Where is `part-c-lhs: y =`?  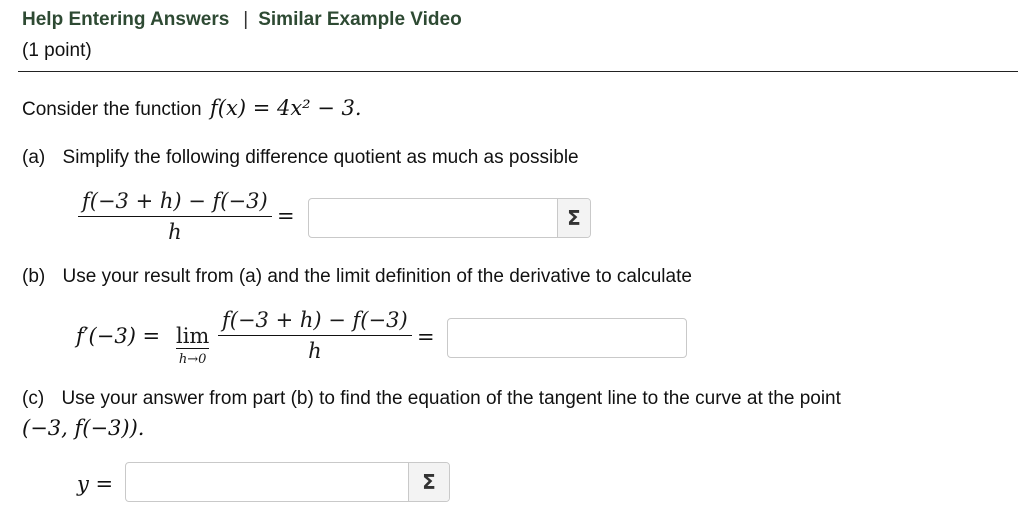
part-c-lhs: y = is located at coordinates (95, 484).